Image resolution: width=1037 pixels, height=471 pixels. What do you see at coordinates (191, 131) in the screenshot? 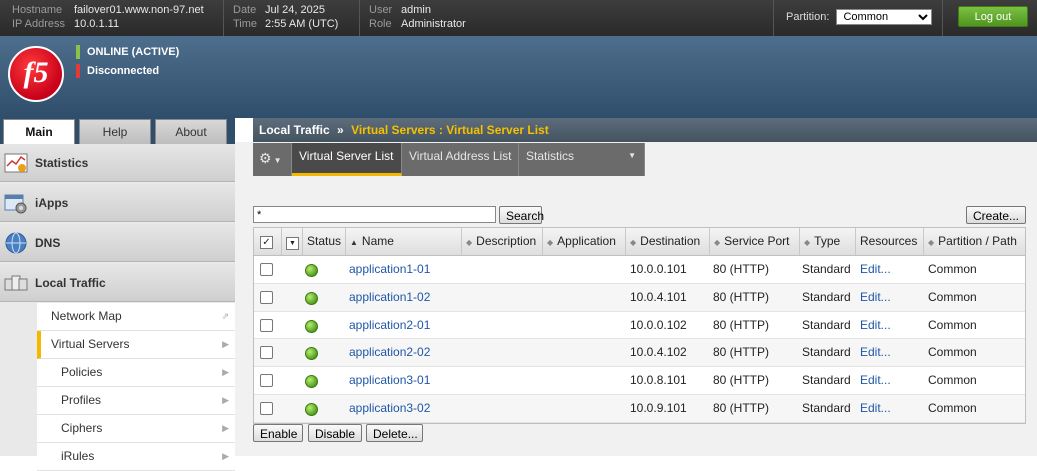
I see `tab-about: About` at bounding box center [191, 131].